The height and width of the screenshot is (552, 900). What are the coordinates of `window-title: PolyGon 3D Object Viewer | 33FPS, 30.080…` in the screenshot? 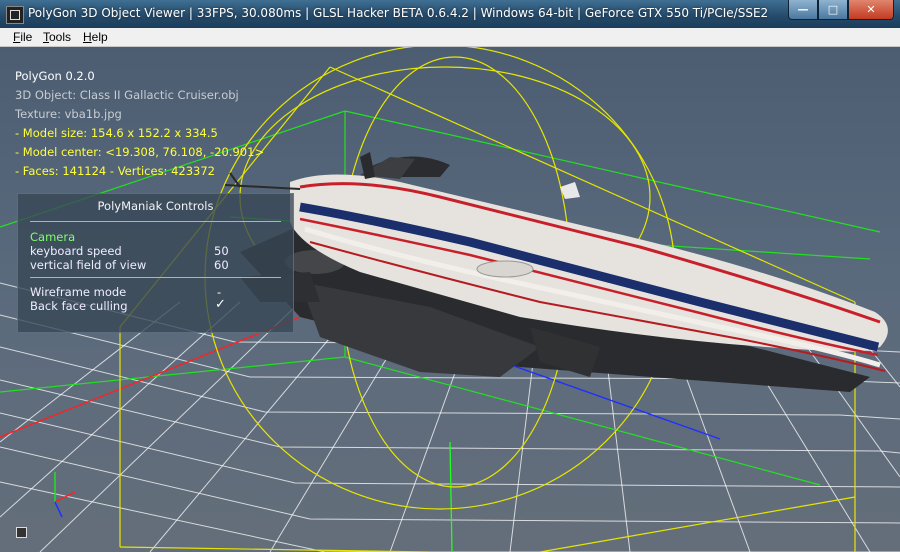 It's located at (398, 13).